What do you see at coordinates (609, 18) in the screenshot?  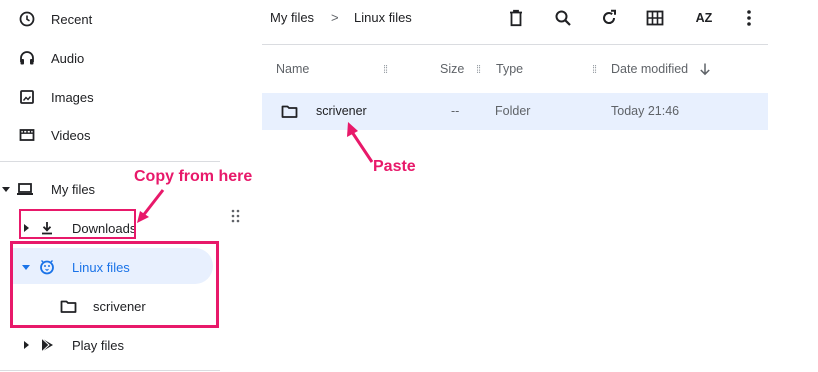 I see `refresh-icon` at bounding box center [609, 18].